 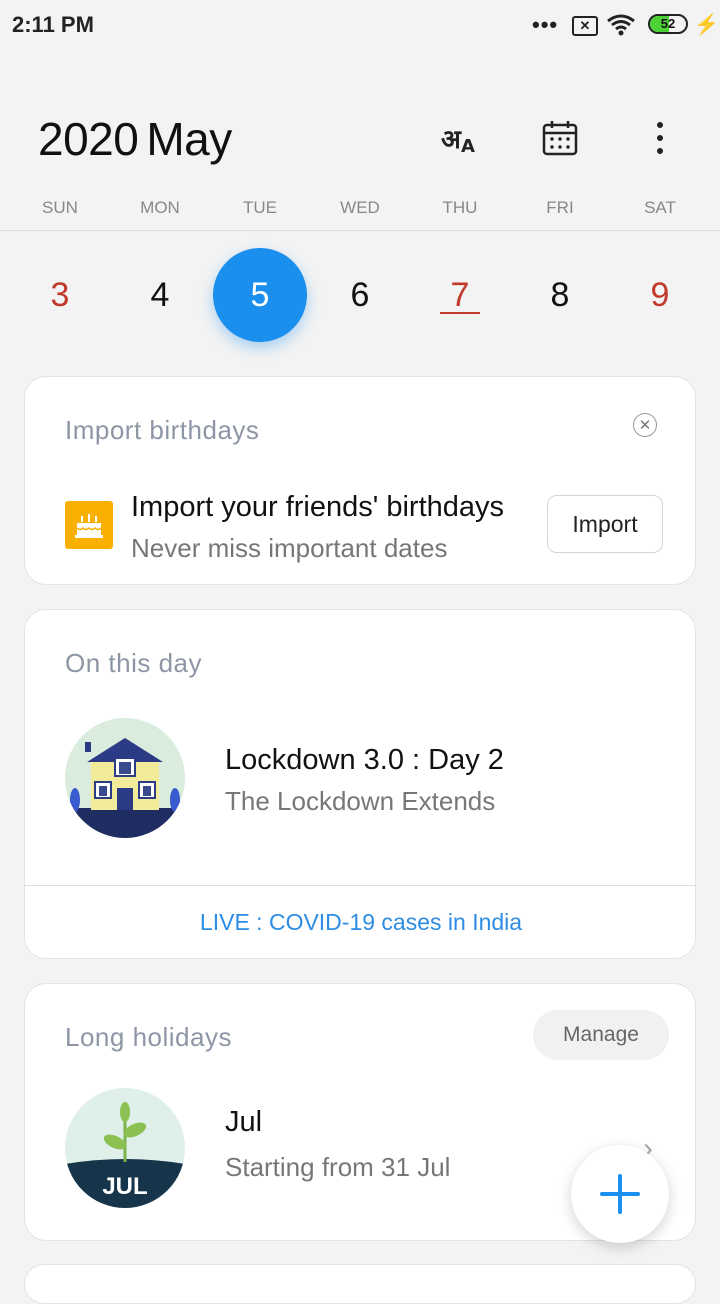 I want to click on day-cell: 6, so click(x=360, y=295).